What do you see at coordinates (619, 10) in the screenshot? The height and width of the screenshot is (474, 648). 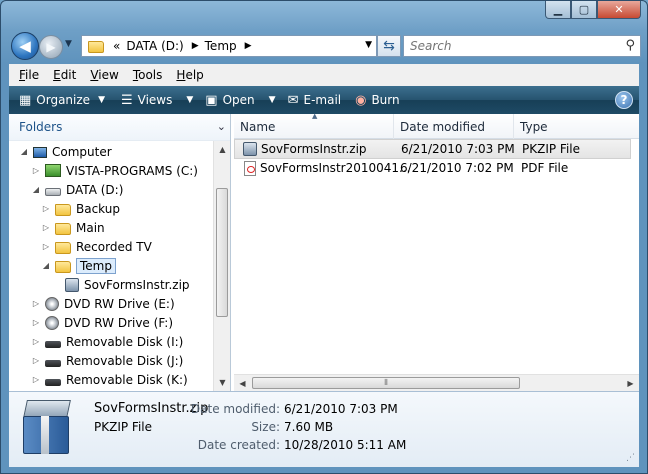 I see `close-button: ✕` at bounding box center [619, 10].